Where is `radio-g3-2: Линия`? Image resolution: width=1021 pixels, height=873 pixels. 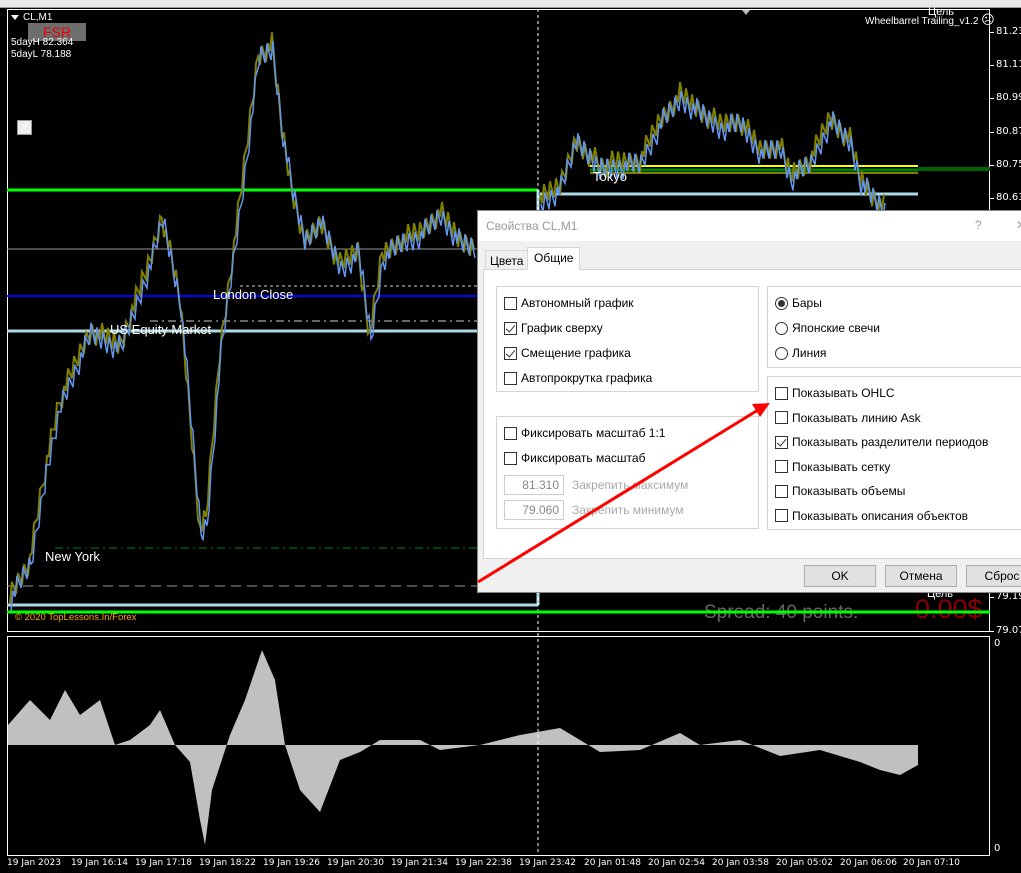
radio-g3-2: Линия is located at coordinates (800, 353).